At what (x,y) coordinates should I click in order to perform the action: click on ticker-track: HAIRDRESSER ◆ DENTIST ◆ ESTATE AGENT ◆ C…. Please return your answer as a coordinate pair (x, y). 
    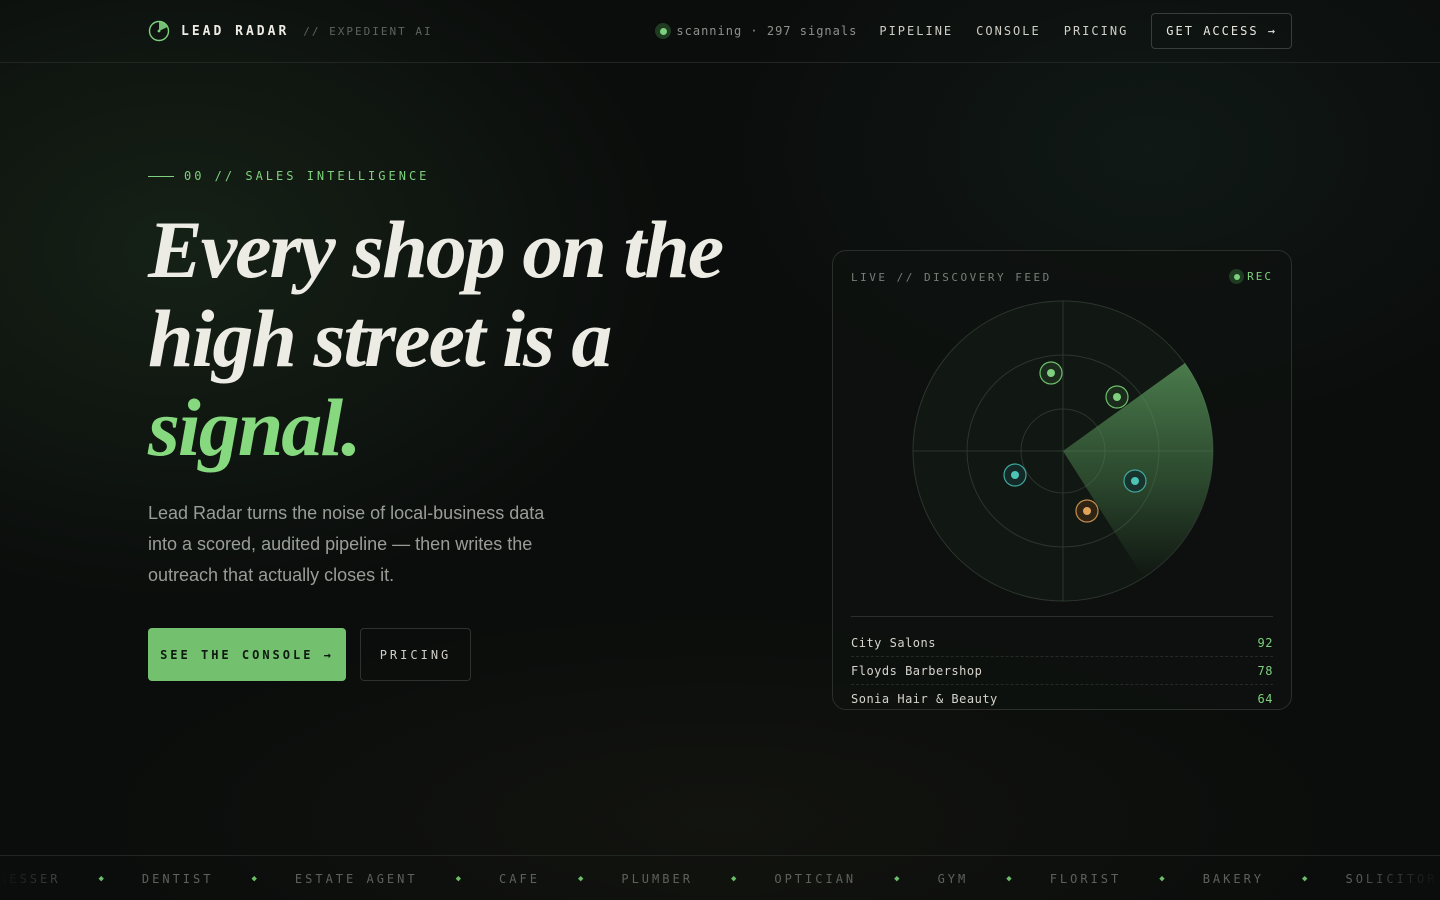
    Looking at the image, I should click on (719, 878).